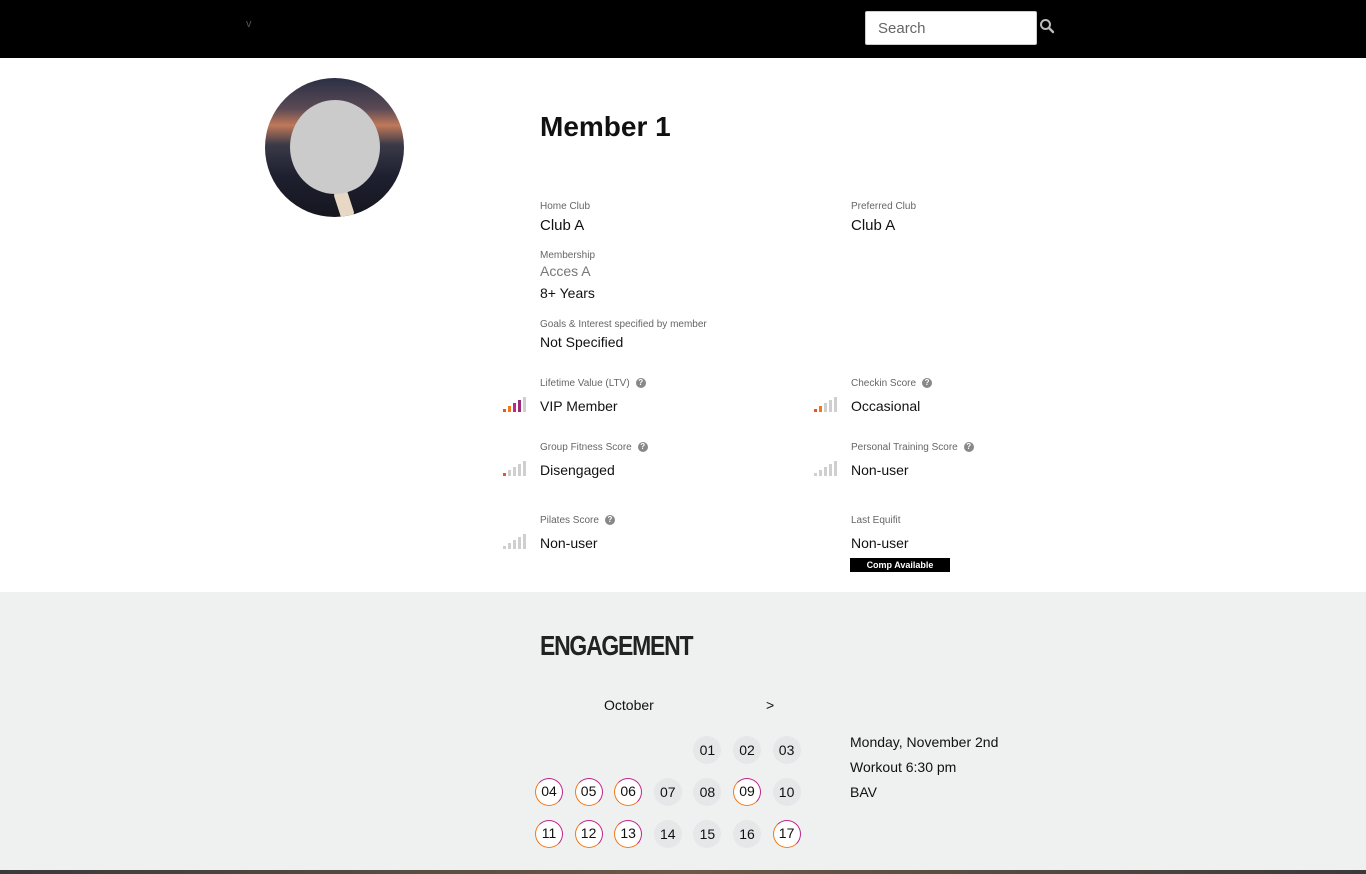 The image size is (1366, 874). Describe the element at coordinates (900, 565) in the screenshot. I see `comp-available-badge: Comp Available` at that location.